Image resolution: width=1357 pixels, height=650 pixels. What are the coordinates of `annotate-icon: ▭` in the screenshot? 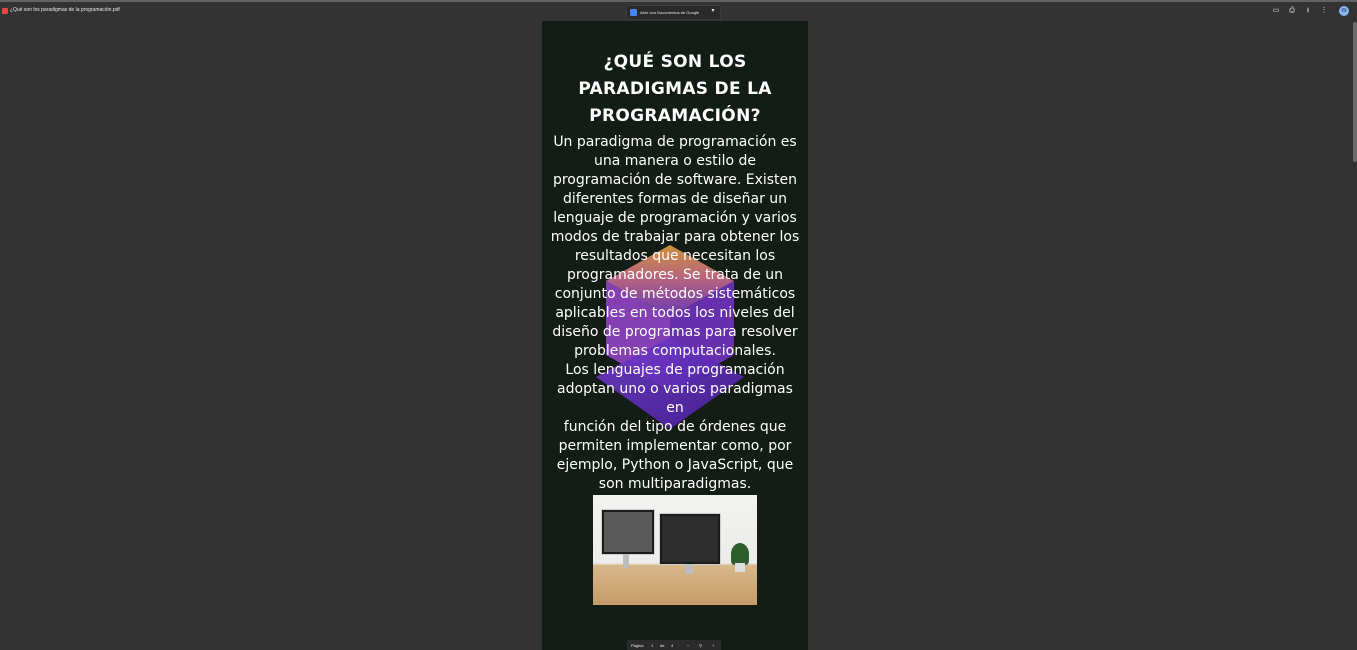 It's located at (1276, 11).